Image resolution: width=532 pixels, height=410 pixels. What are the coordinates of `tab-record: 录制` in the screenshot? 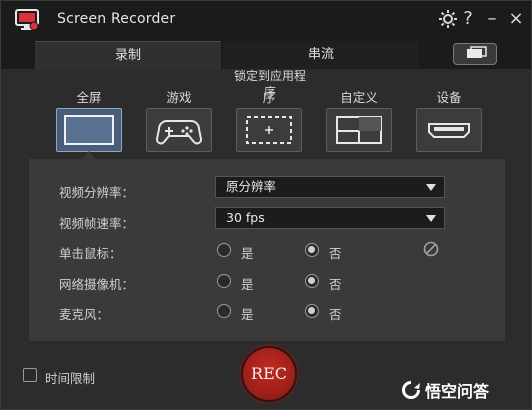 It's located at (128, 55).